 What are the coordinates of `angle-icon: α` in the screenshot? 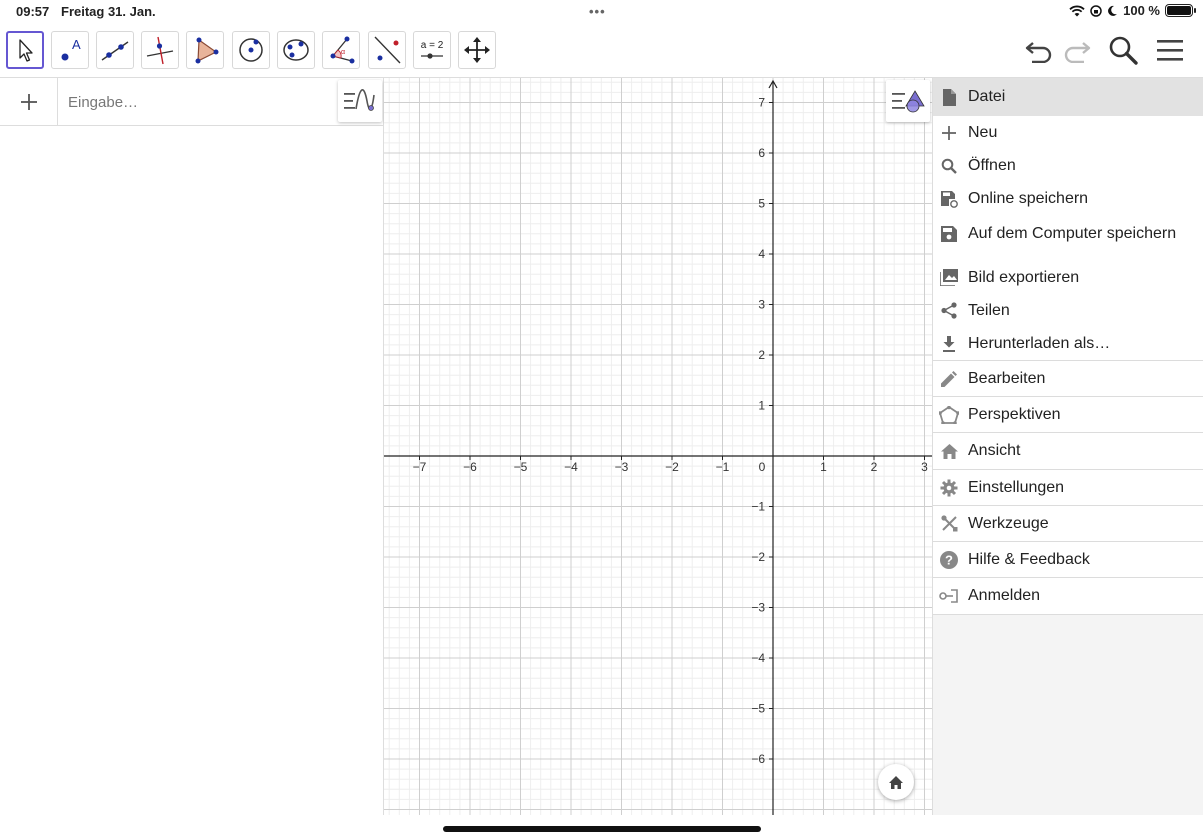 It's located at (342, 50).